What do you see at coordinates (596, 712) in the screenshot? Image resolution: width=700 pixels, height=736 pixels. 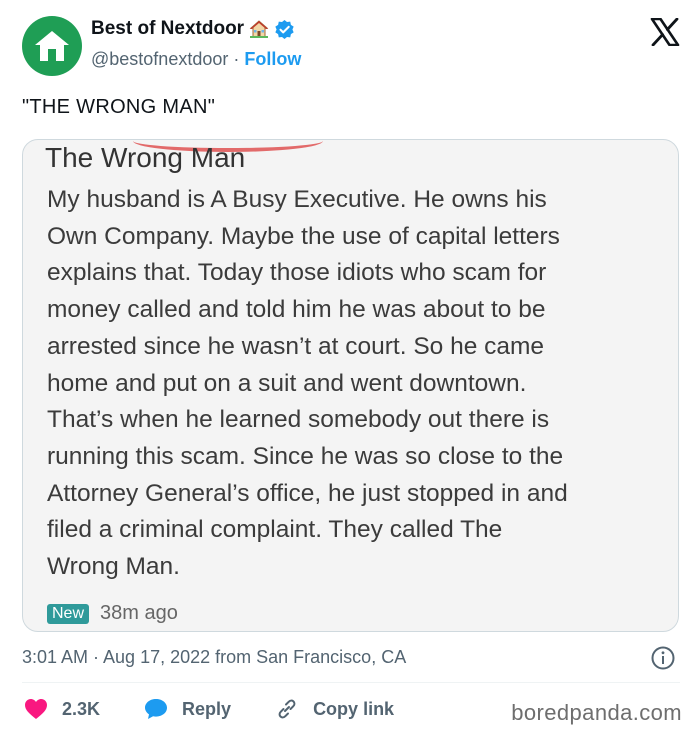 I see `watermark: boredpanda.com` at bounding box center [596, 712].